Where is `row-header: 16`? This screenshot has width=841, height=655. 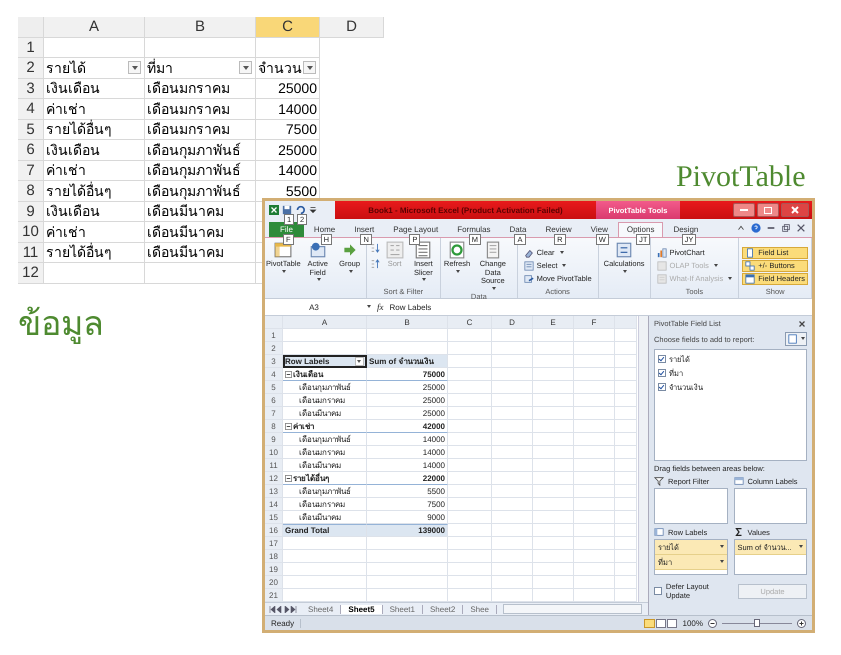 row-header: 16 is located at coordinates (274, 530).